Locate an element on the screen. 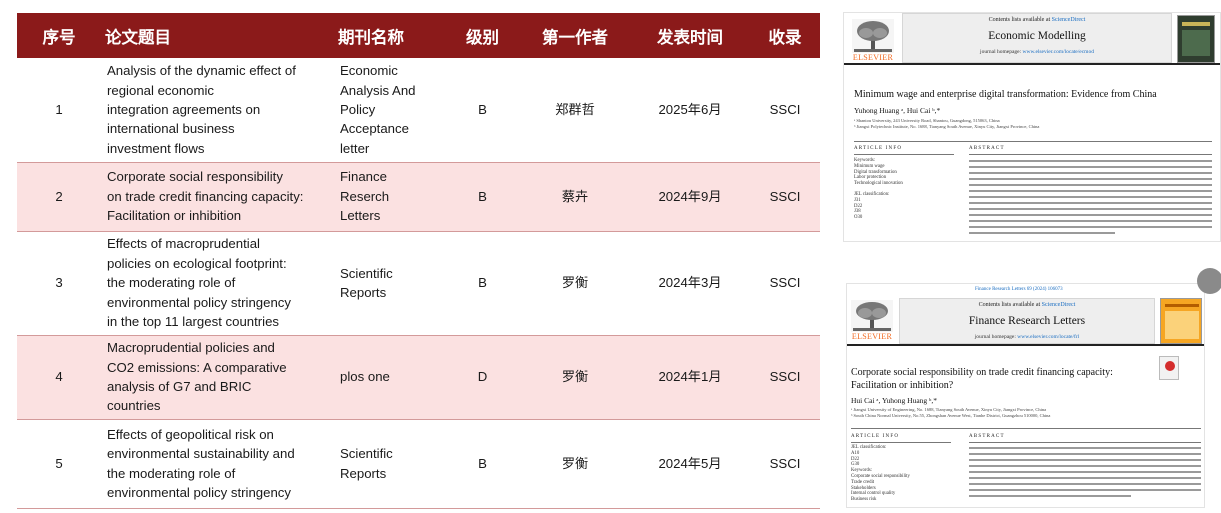 The width and height of the screenshot is (1221, 513). title-line: CO2 emissions: A comparative is located at coordinates (197, 367).